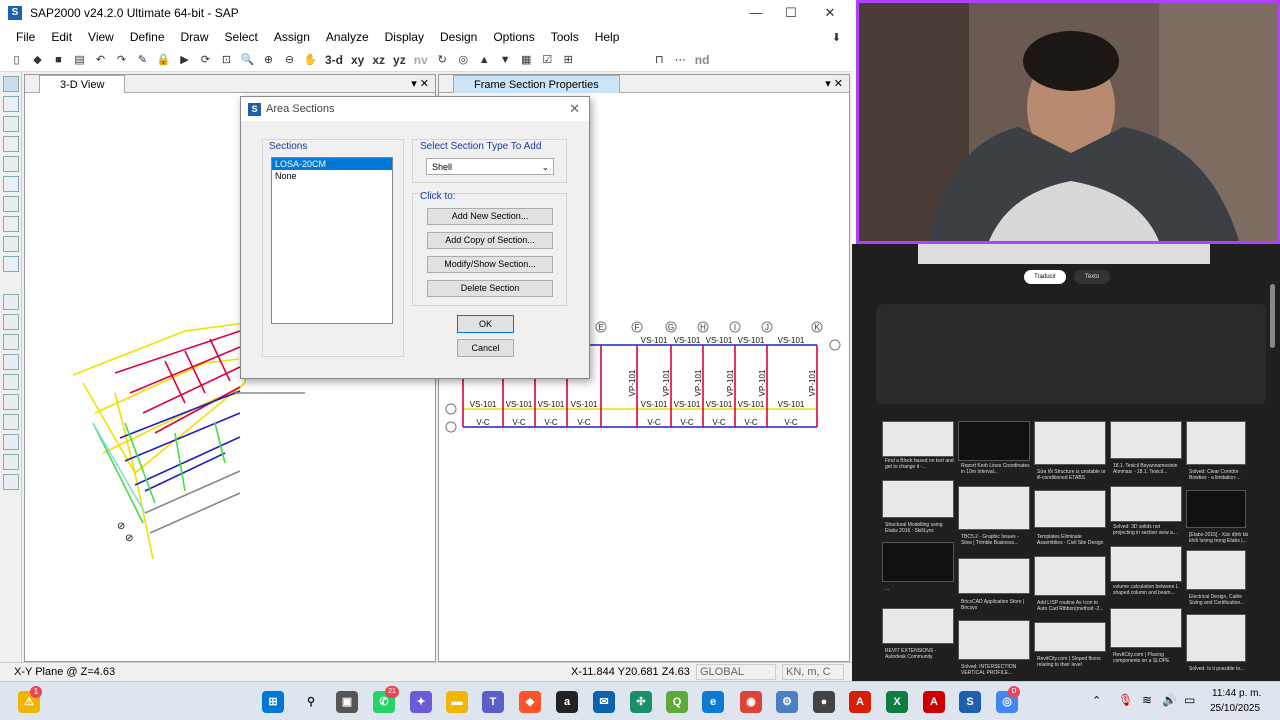 The width and height of the screenshot is (1280, 720). Describe the element at coordinates (101, 37) in the screenshot. I see `menu-view: View` at that location.